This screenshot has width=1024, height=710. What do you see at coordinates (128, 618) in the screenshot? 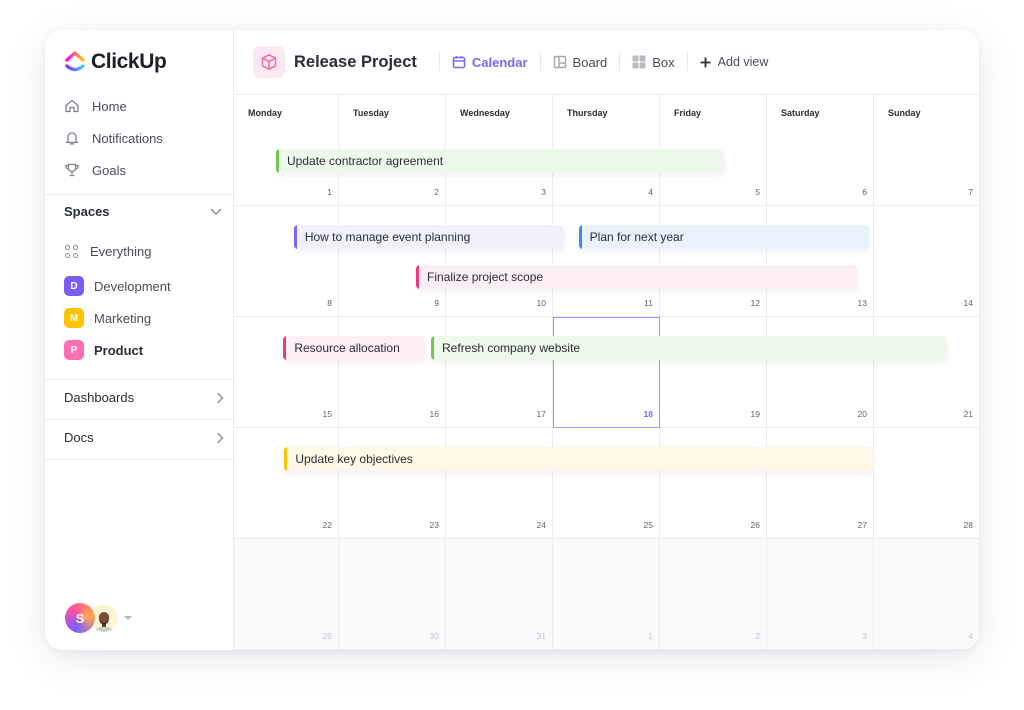
I see `caret-down-icon` at bounding box center [128, 618].